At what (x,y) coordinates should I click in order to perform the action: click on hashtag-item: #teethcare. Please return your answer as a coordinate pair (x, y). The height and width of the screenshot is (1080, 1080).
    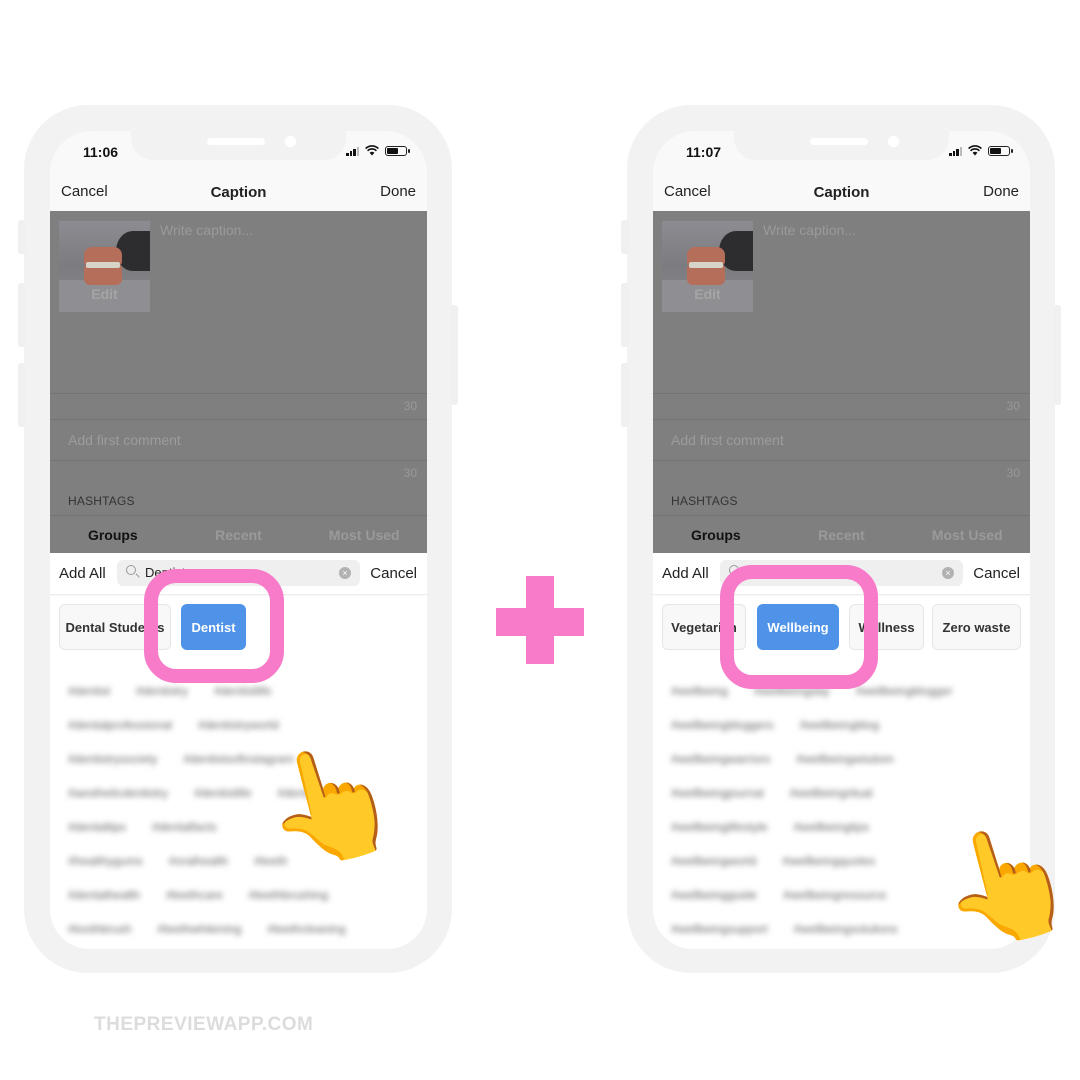
    Looking at the image, I should click on (194, 895).